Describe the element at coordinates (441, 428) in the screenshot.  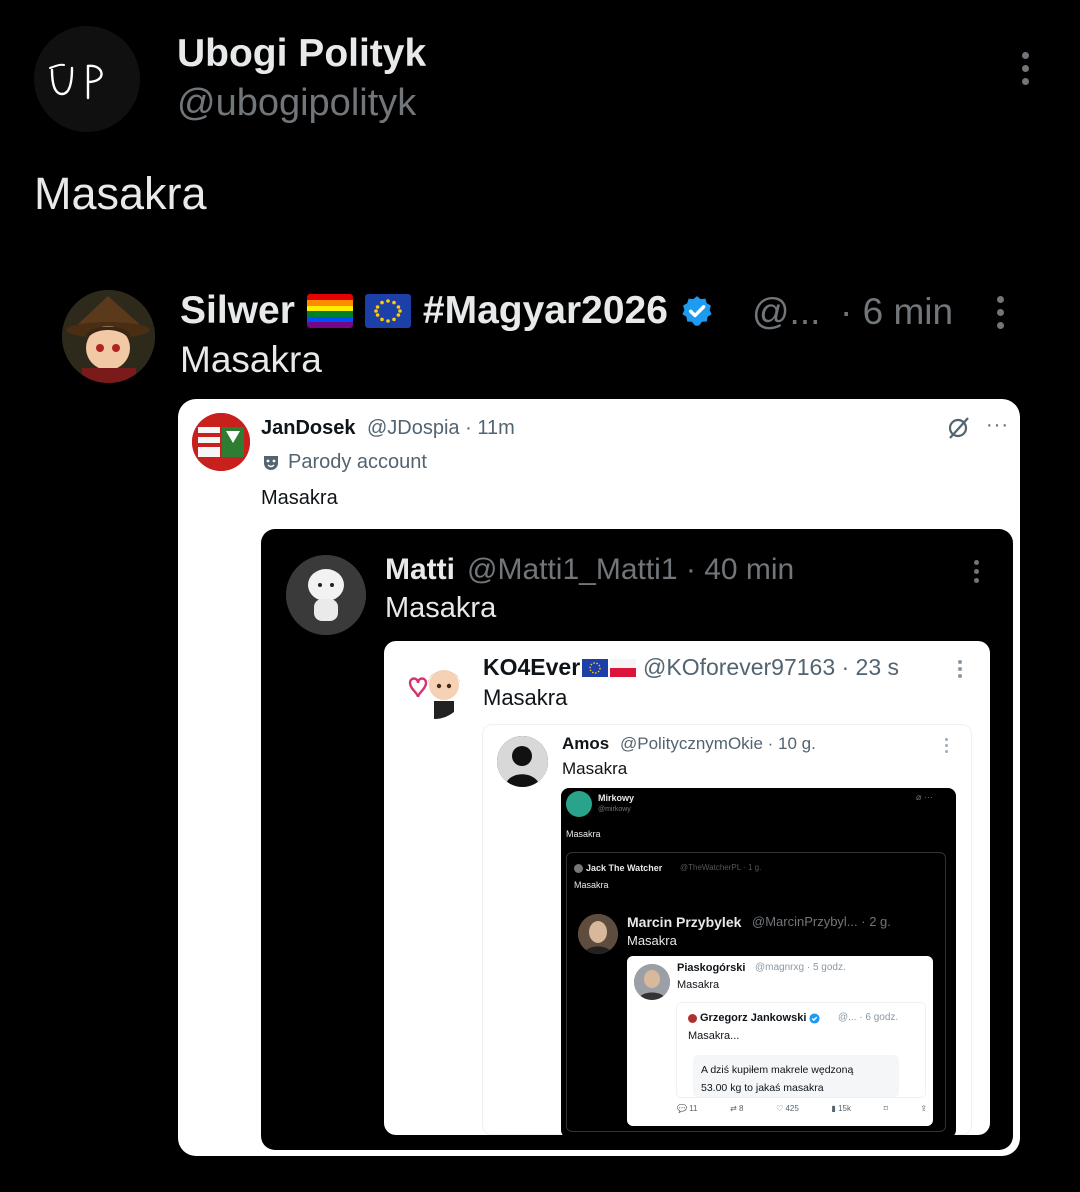
I see `jandosek-handle: @JDospia · 11m` at that location.